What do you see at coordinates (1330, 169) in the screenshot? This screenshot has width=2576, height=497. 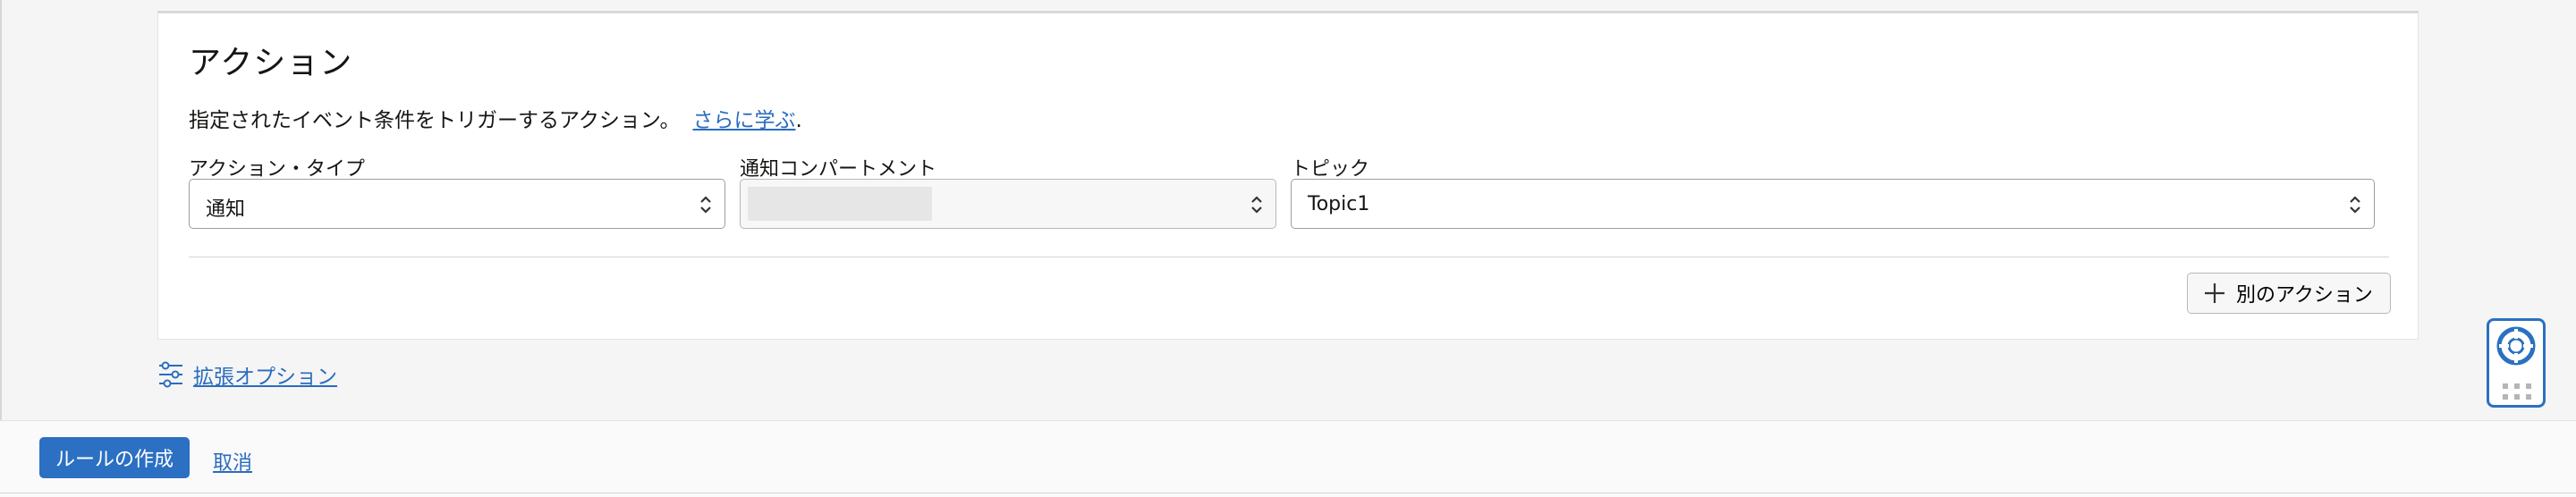 I see `topic-label: トピック` at bounding box center [1330, 169].